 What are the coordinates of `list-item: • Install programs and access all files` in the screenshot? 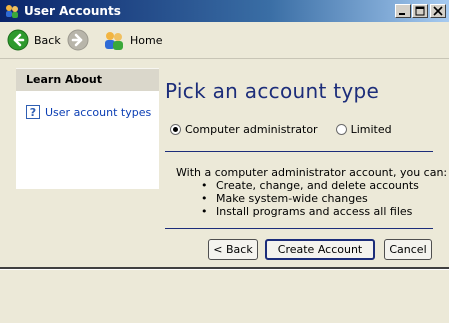 It's located at (307, 211).